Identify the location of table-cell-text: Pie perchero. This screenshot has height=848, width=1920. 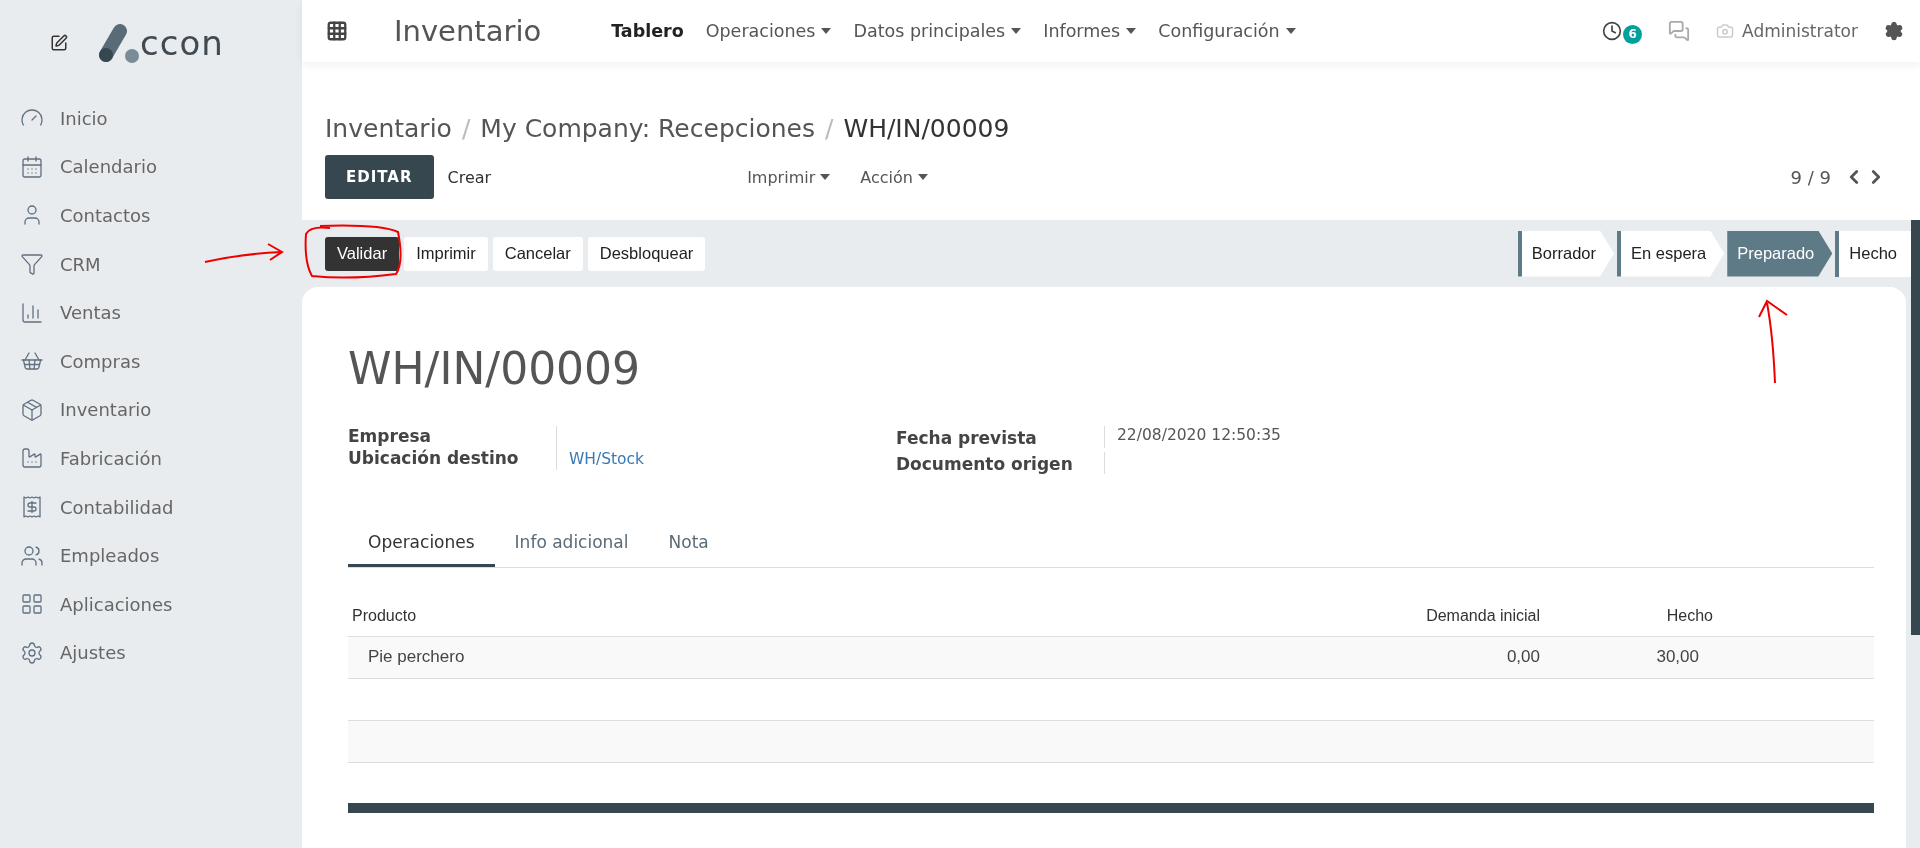
(417, 657).